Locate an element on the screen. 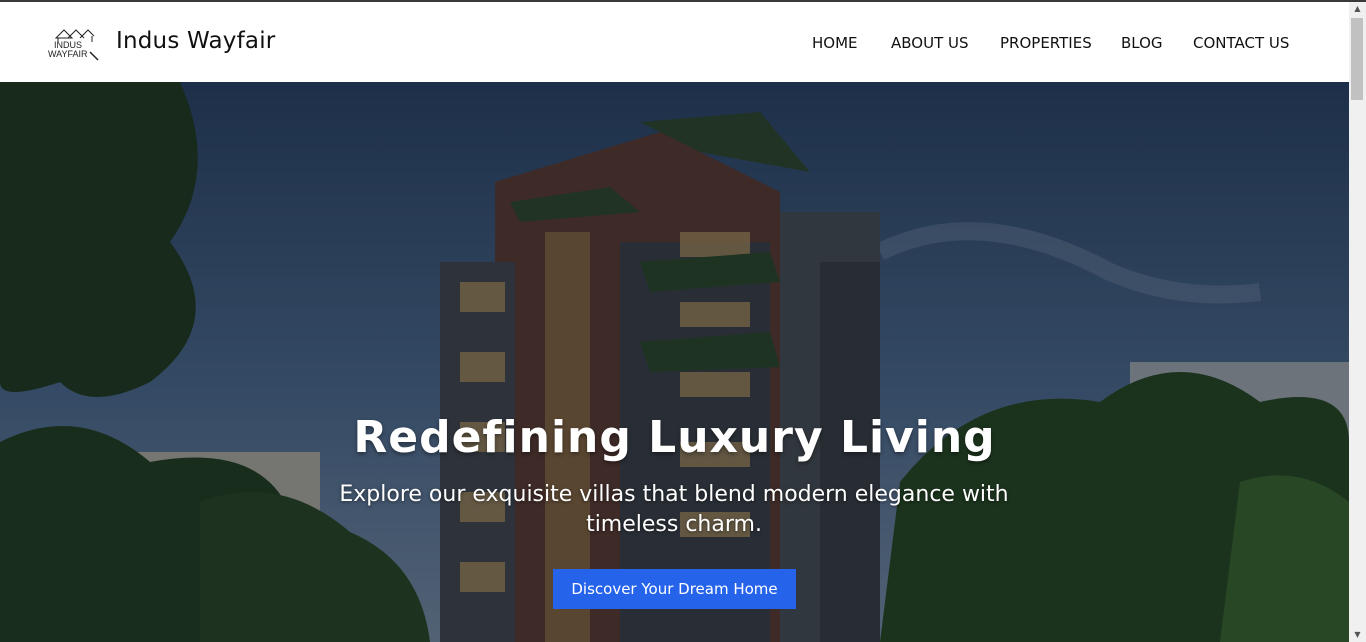 The height and width of the screenshot is (642, 1366). nav-properties: PROPERTIES is located at coordinates (1046, 43).